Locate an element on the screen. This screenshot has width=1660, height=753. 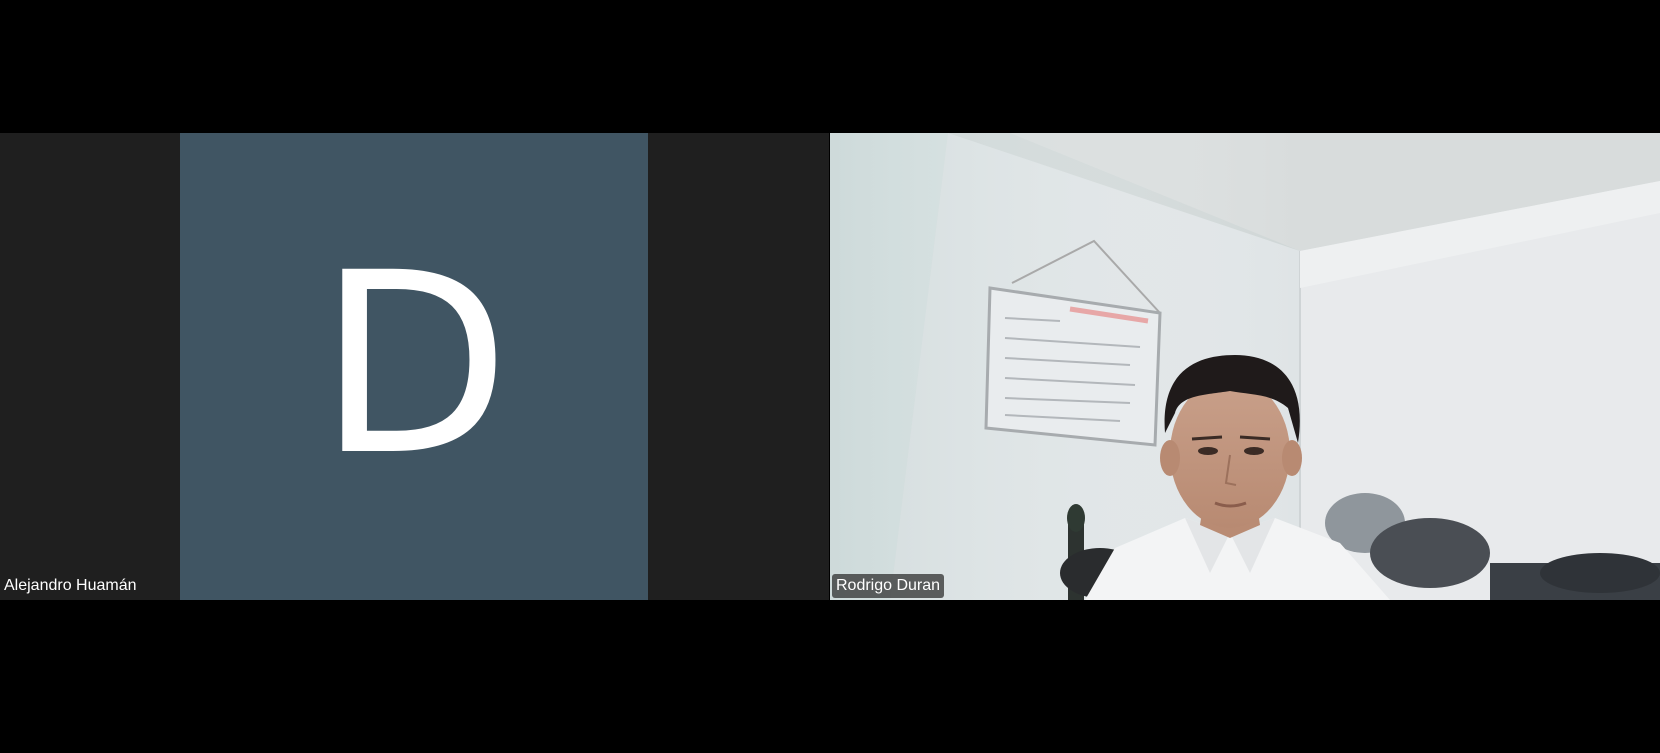
participant-name-label: Alejandro Huamán is located at coordinates (70, 585).